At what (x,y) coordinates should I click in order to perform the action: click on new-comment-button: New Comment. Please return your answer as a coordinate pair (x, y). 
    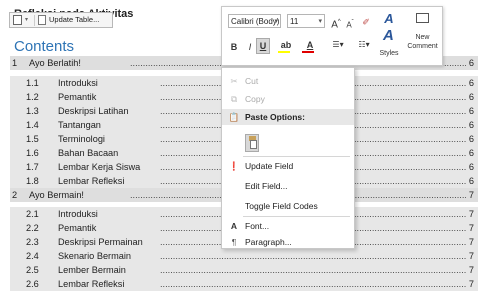
    Looking at the image, I should click on (422, 36).